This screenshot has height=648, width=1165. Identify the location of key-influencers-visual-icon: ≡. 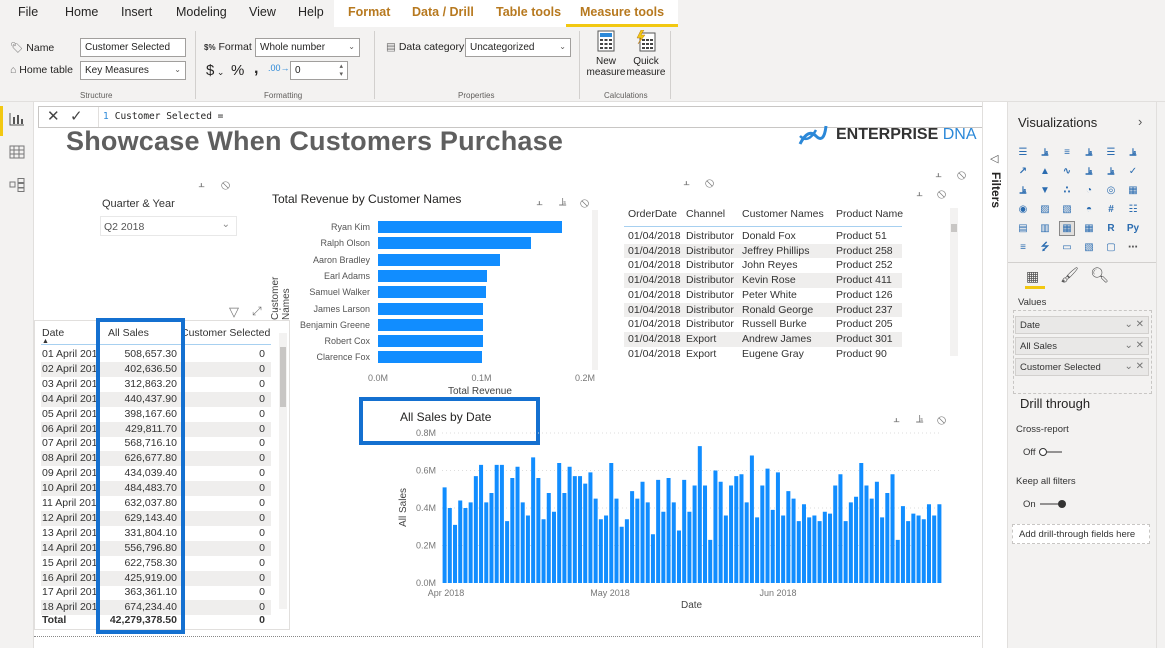
(1023, 247).